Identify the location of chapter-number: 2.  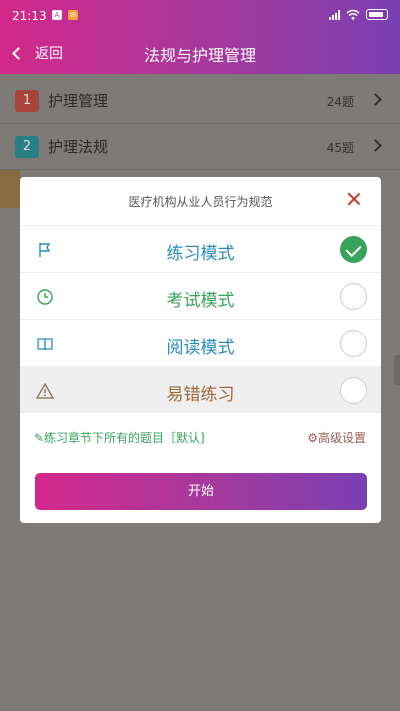
(27, 147).